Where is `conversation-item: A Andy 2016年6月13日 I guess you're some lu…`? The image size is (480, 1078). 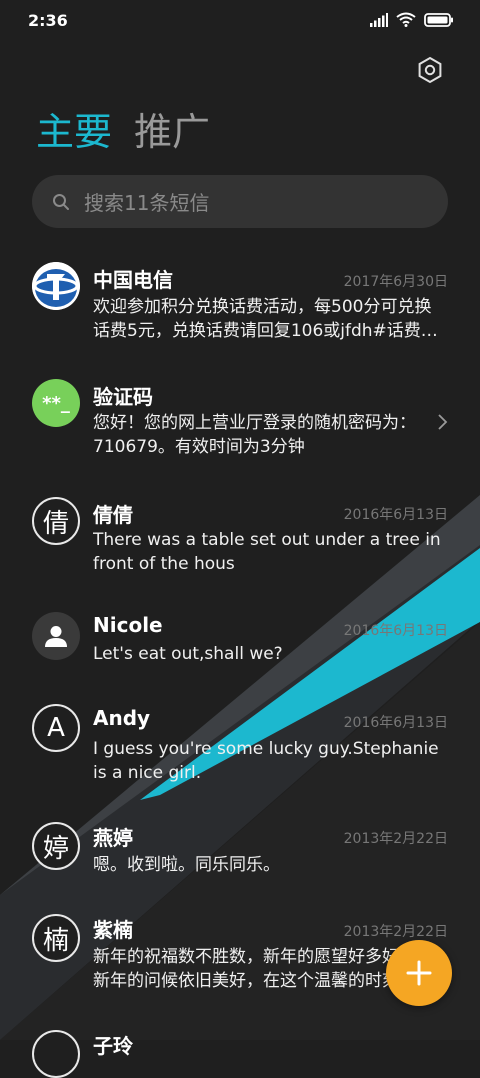 conversation-item: A Andy 2016年6月13日 I guess you're some lu… is located at coordinates (240, 752).